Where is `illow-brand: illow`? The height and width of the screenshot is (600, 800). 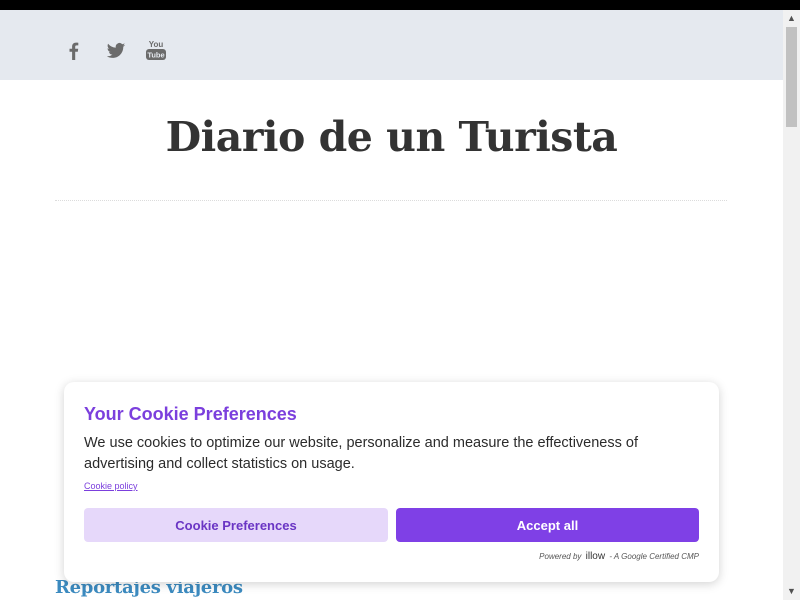 illow-brand: illow is located at coordinates (595, 556).